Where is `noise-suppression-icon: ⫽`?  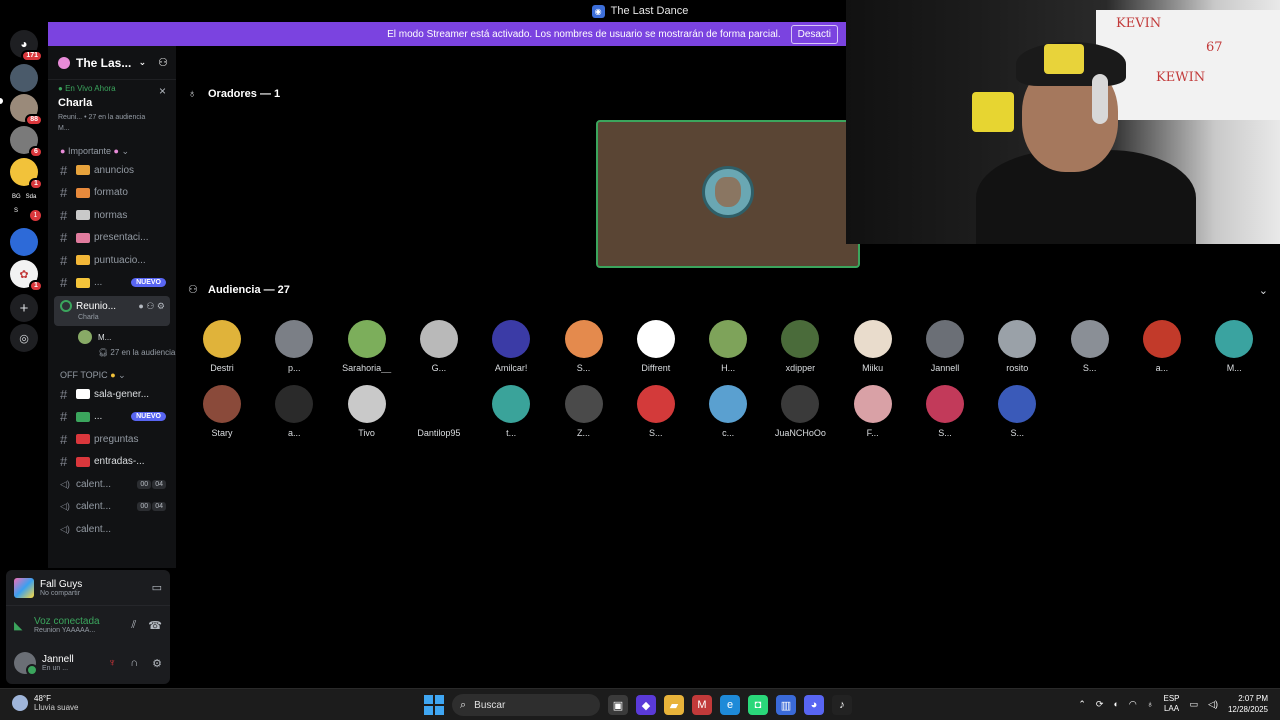 noise-suppression-icon: ⫽ is located at coordinates (133, 625).